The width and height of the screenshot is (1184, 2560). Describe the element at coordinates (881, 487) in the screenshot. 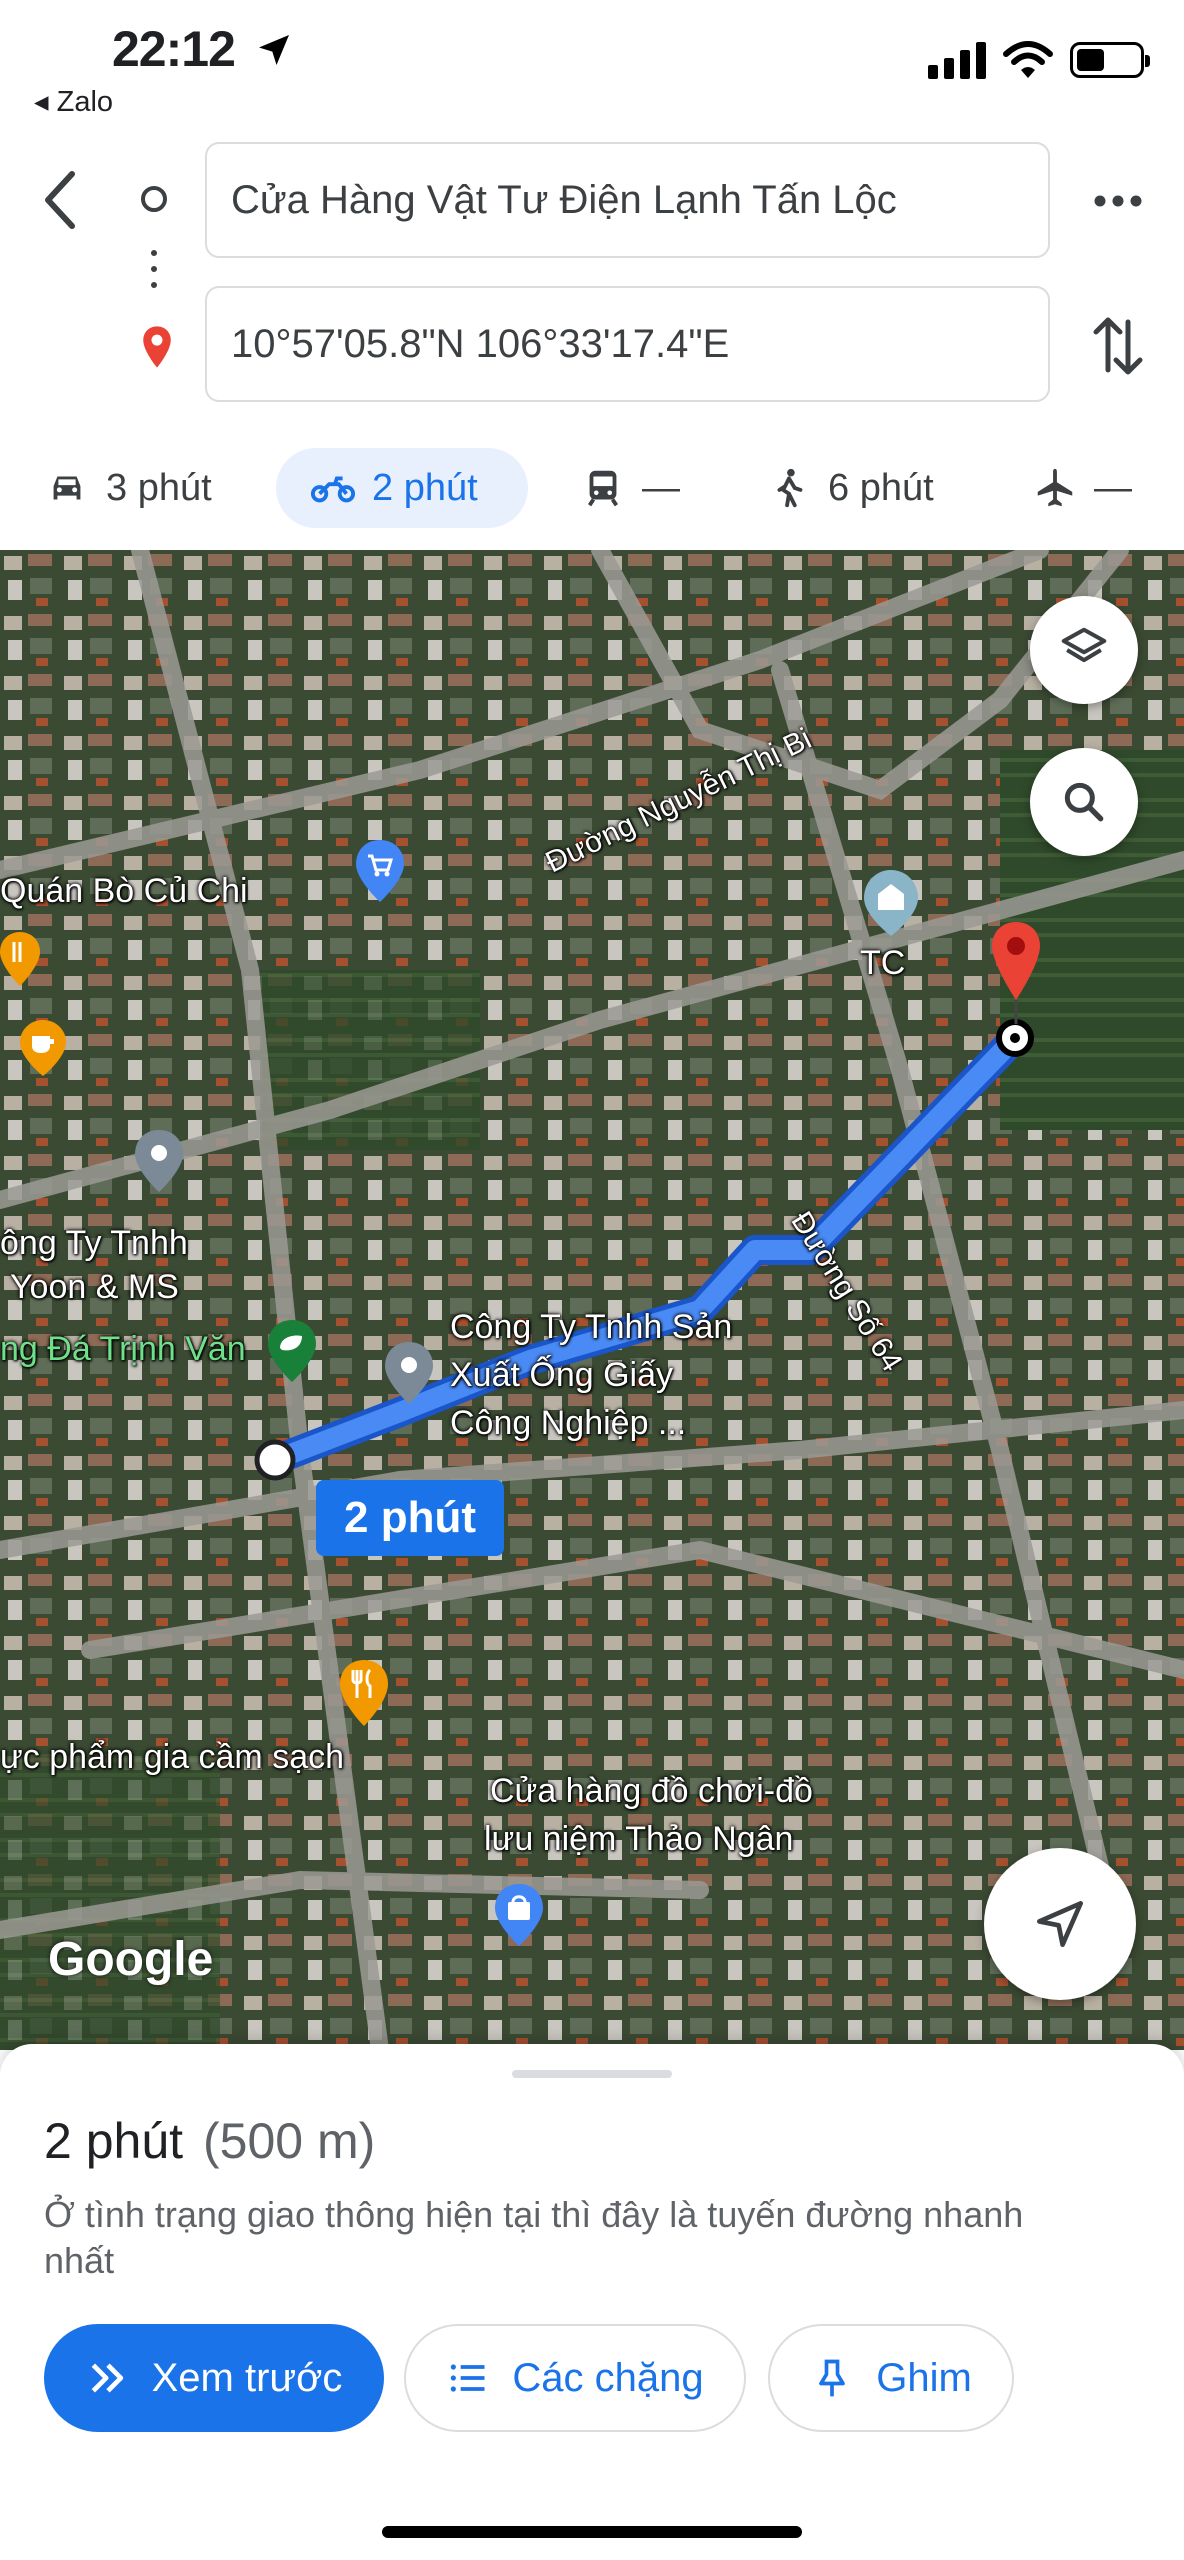

I see `mode-walk-label: 6 phút` at that location.